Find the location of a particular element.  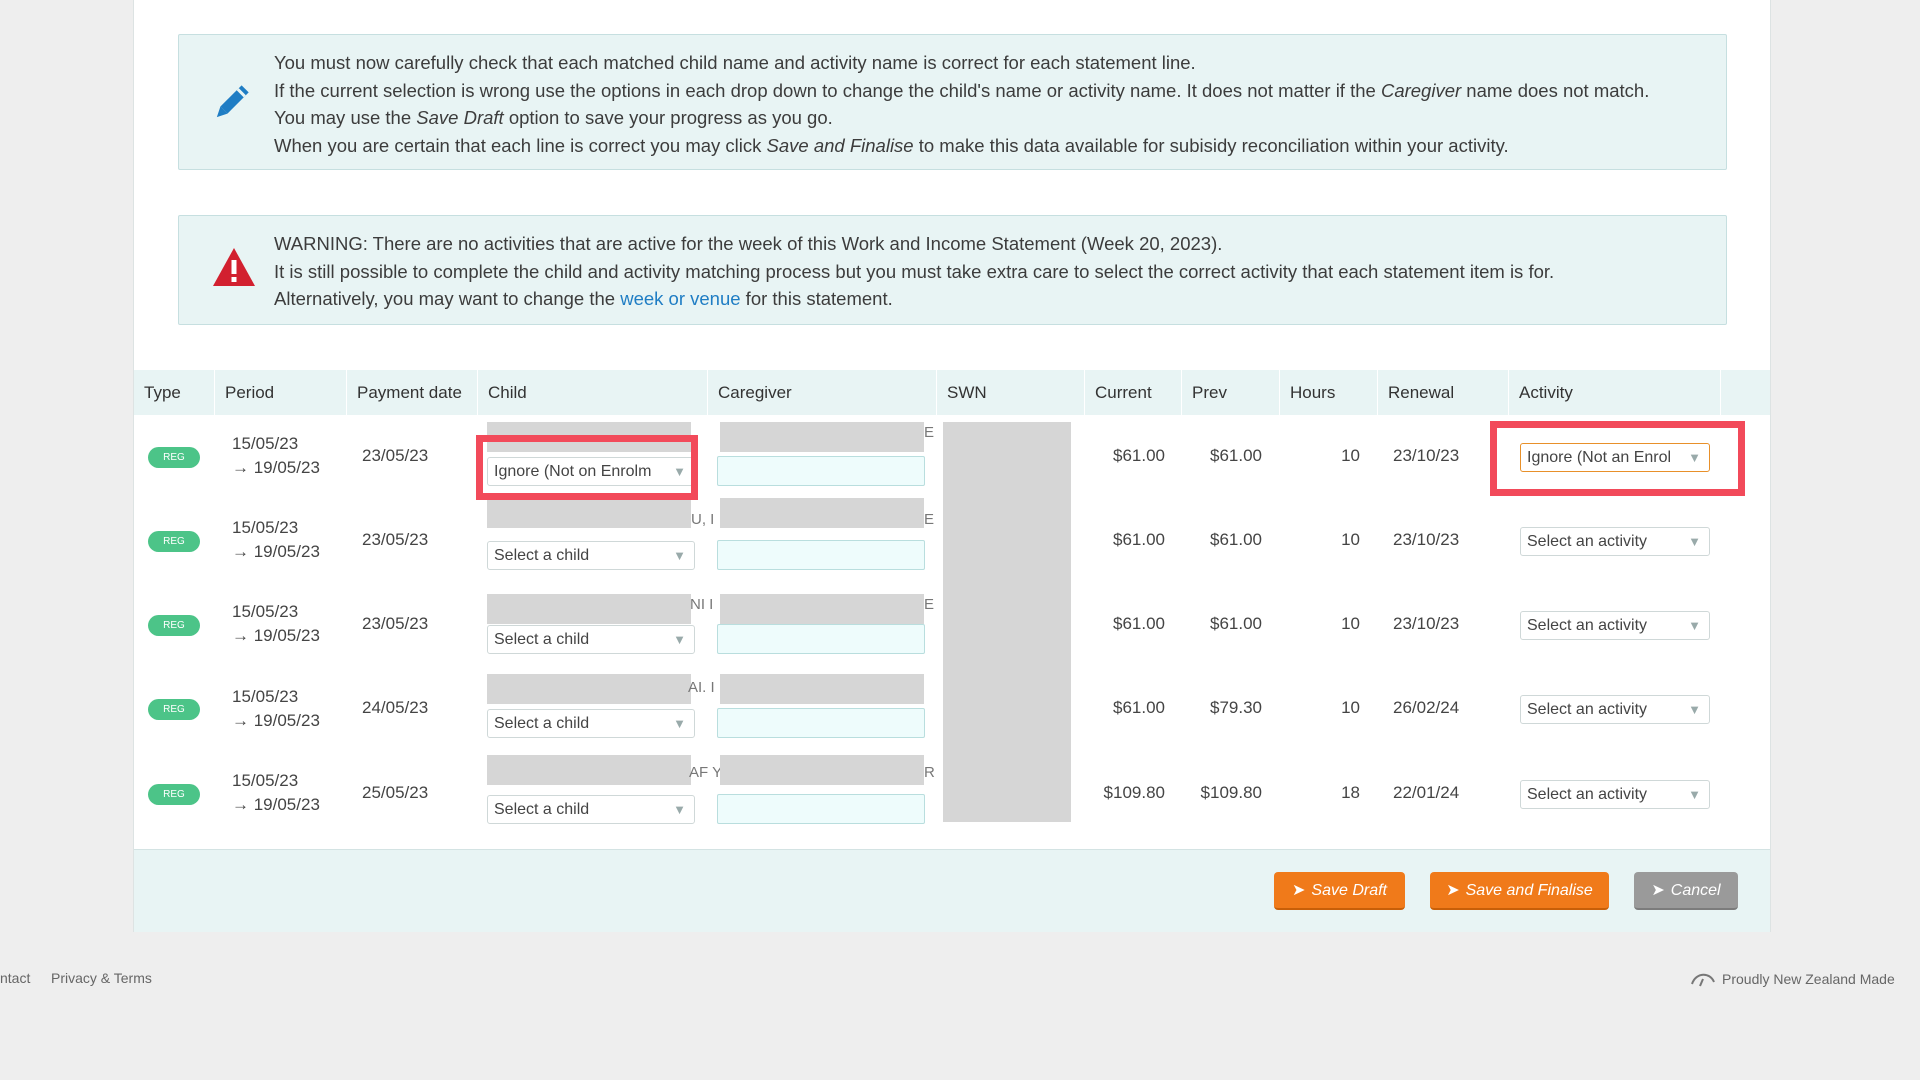

warning-triangle-icon is located at coordinates (234, 269).